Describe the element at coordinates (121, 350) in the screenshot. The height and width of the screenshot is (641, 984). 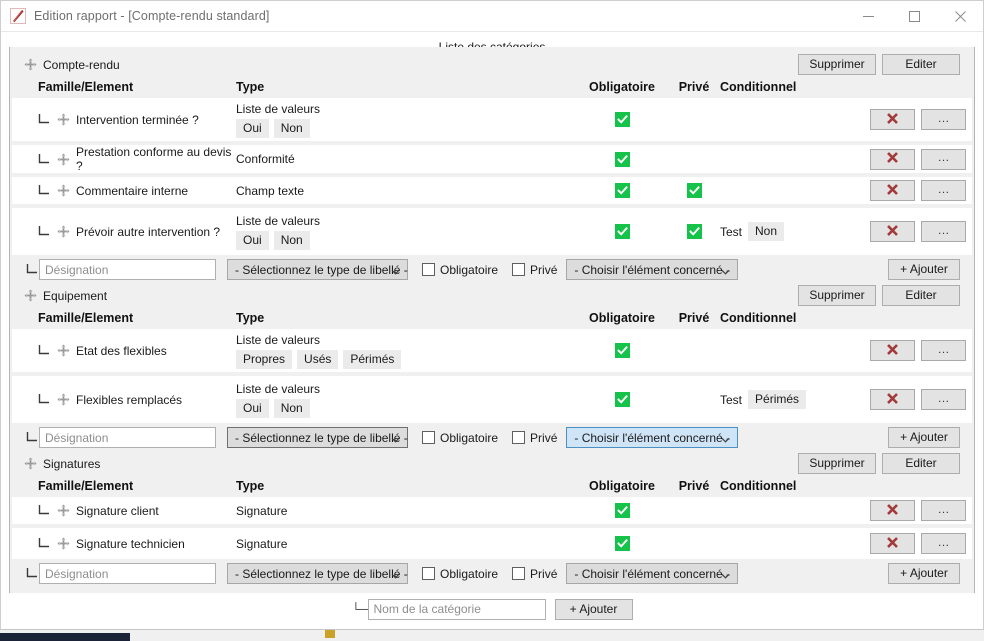
I see `element-label: Etat des flexibles` at that location.